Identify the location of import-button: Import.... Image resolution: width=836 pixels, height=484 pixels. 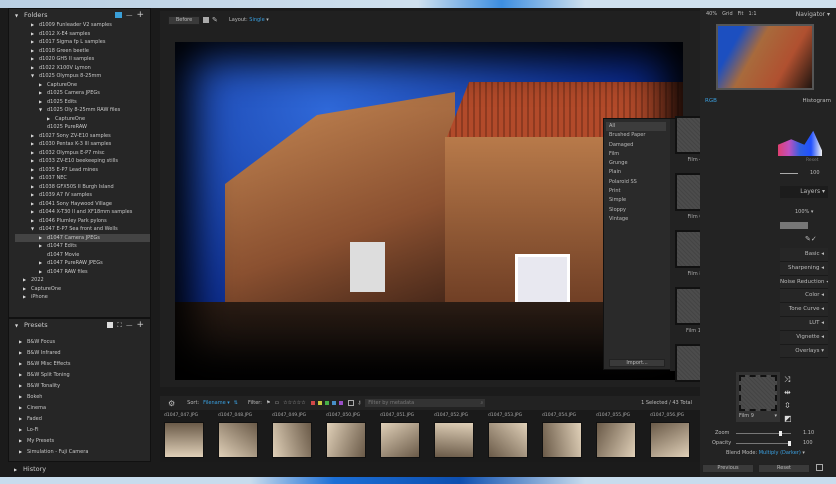
(637, 363).